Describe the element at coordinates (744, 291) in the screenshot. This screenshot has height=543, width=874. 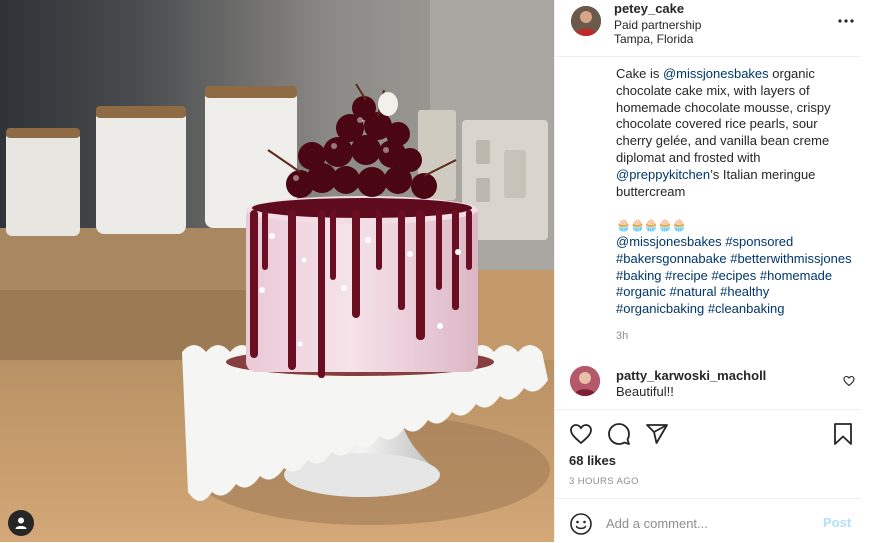
I see `hashtag-link: #healthy` at that location.